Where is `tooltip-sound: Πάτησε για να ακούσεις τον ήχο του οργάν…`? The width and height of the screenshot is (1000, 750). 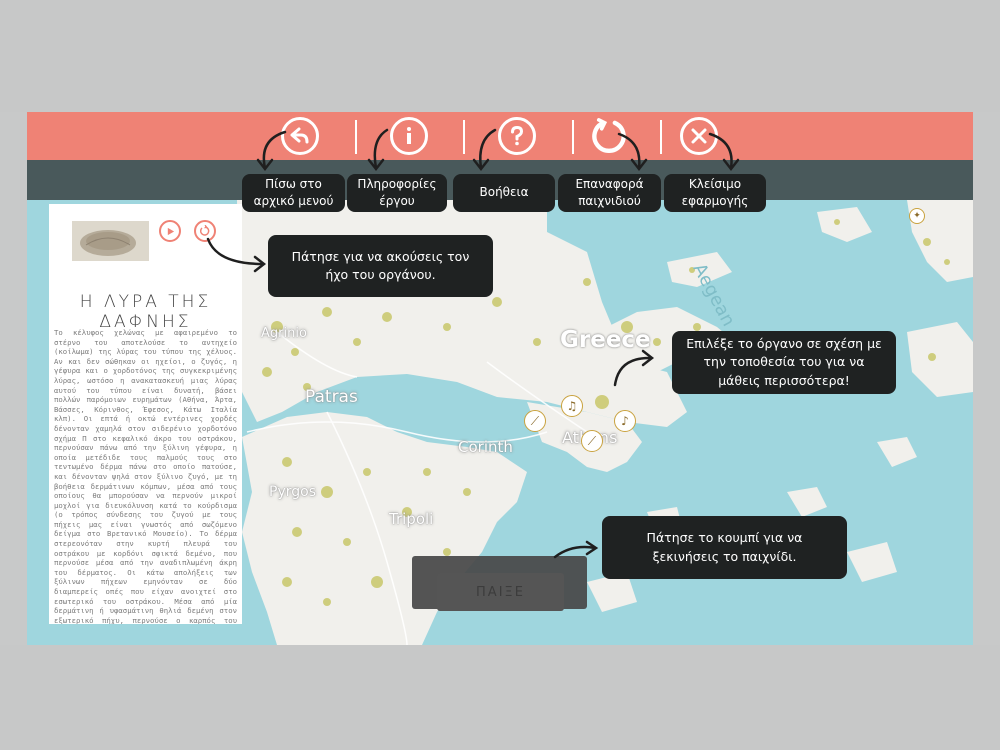
tooltip-sound: Πάτησε για να ακούσεις τον ήχο του οργάν… is located at coordinates (380, 266).